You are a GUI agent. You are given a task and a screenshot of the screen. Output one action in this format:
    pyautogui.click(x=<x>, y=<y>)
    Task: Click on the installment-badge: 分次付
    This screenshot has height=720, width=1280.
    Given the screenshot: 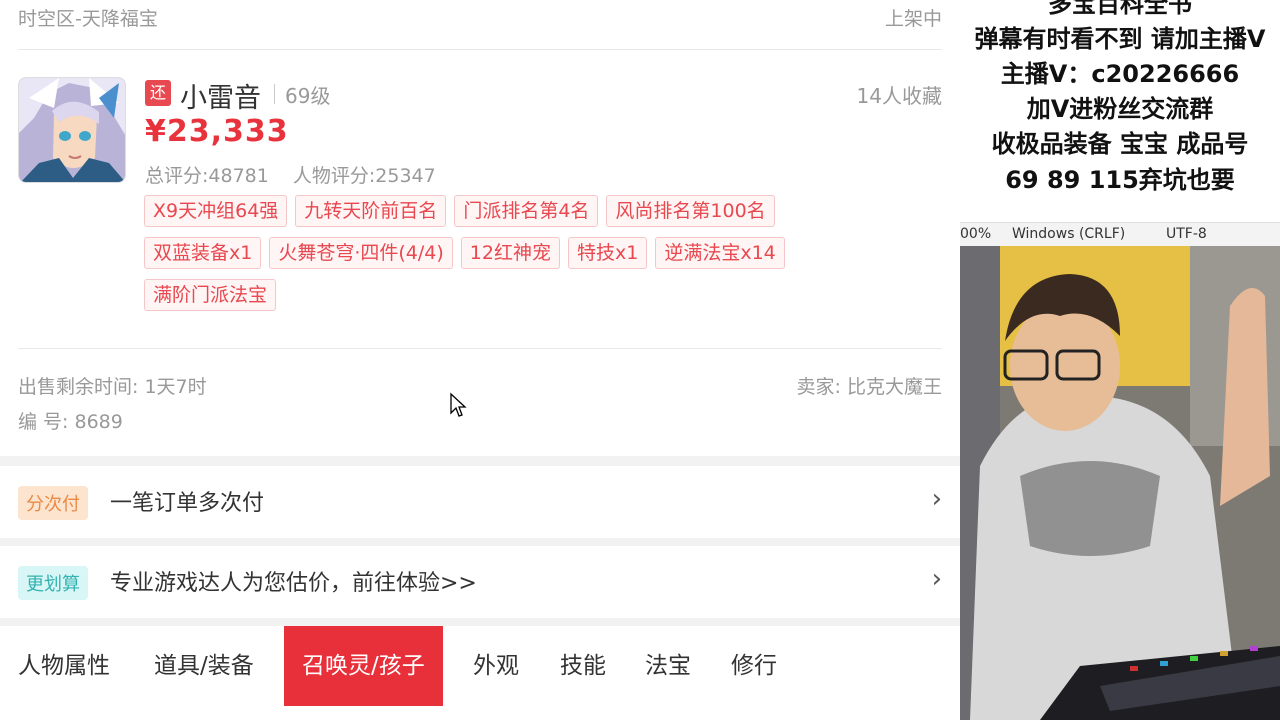 What is the action you would take?
    pyautogui.click(x=53, y=503)
    